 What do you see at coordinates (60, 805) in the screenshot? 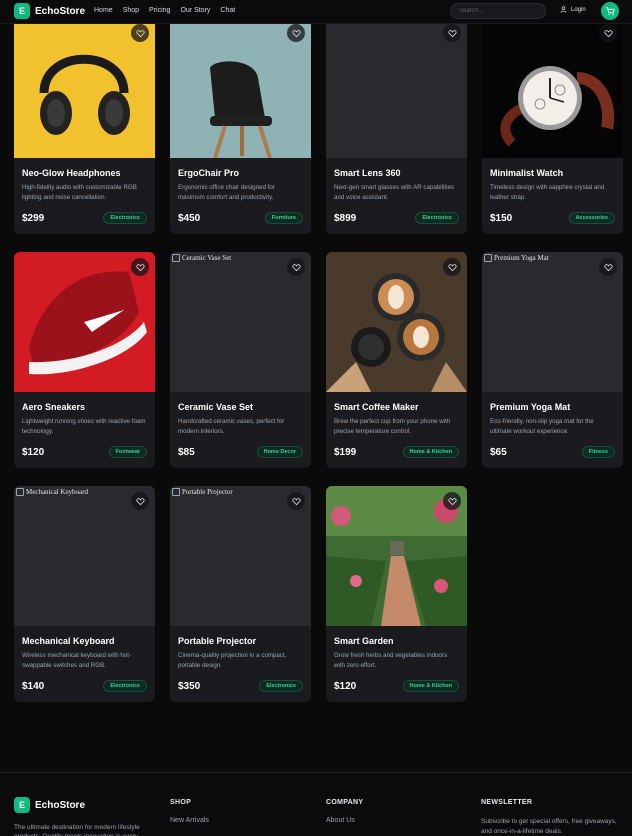
I see `footer-brand-name: EchoStore` at bounding box center [60, 805].